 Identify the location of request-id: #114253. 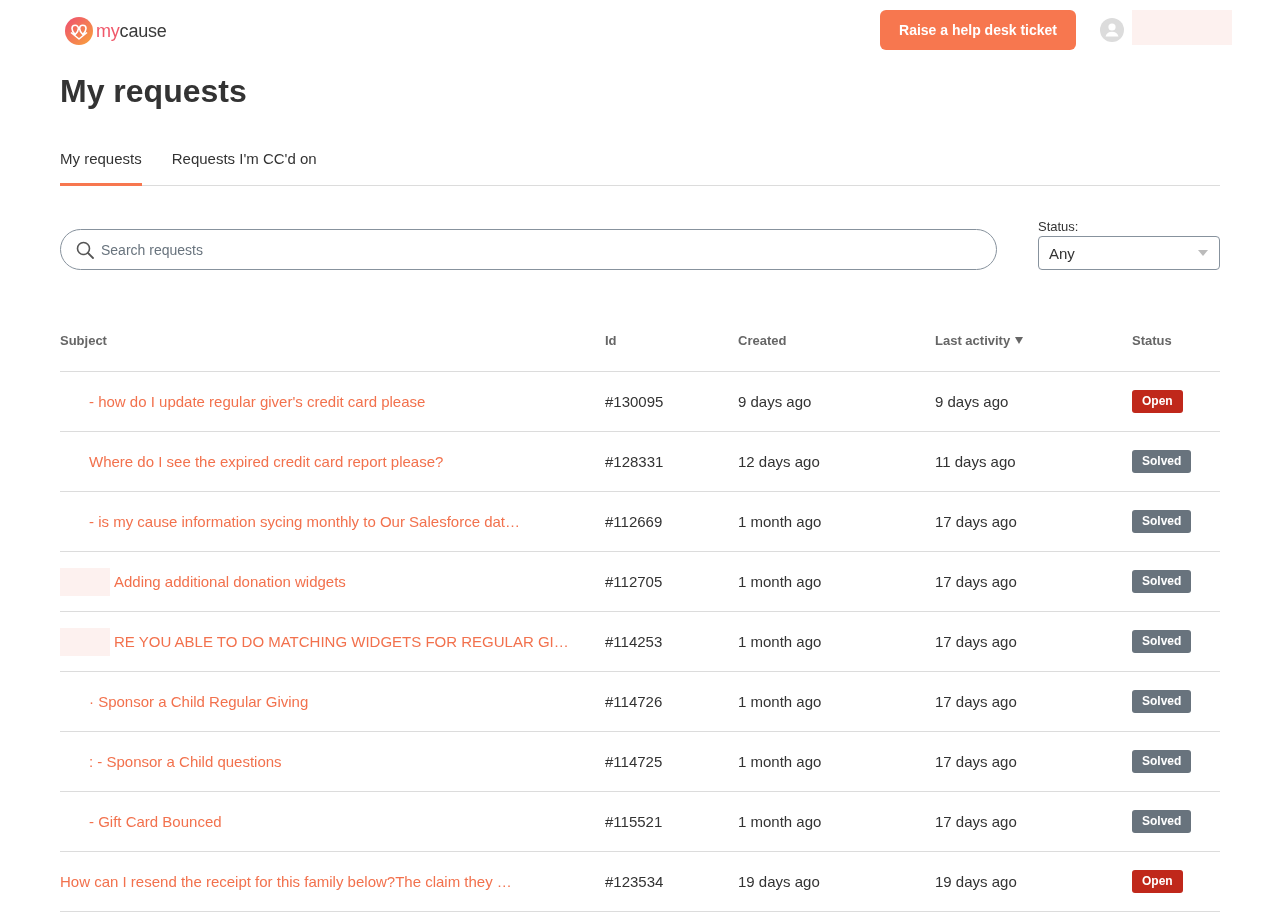
(634, 641).